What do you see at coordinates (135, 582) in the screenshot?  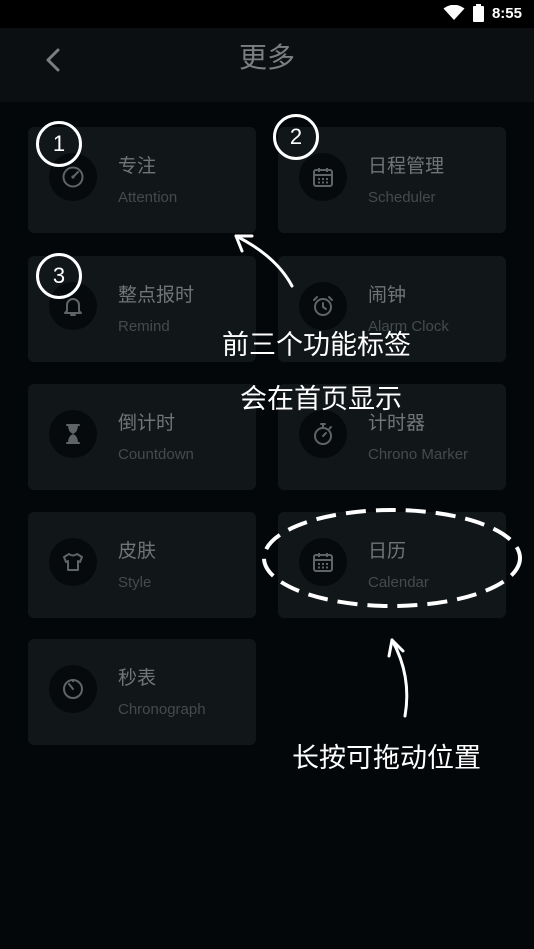 I see `card-subtitle: Style` at bounding box center [135, 582].